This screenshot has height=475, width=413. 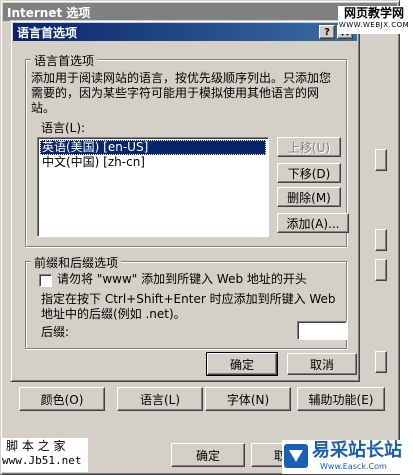 I want to click on move-down-button: 下移(D), so click(x=309, y=173).